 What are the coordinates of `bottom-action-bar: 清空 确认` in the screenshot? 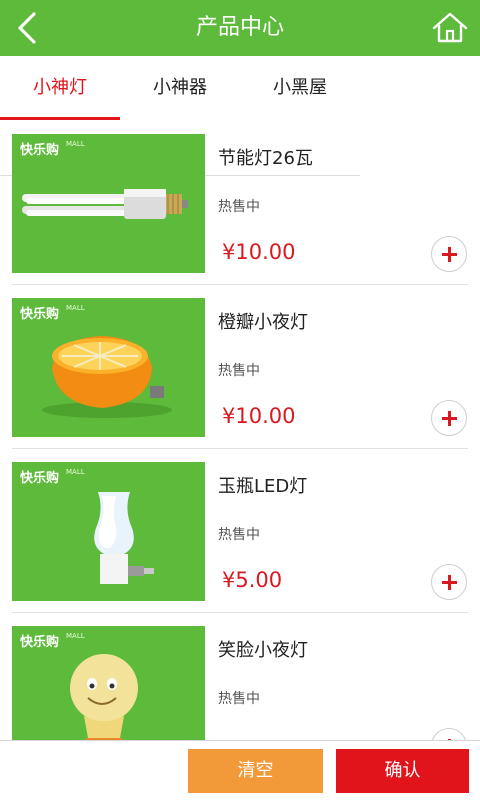 It's located at (240, 770).